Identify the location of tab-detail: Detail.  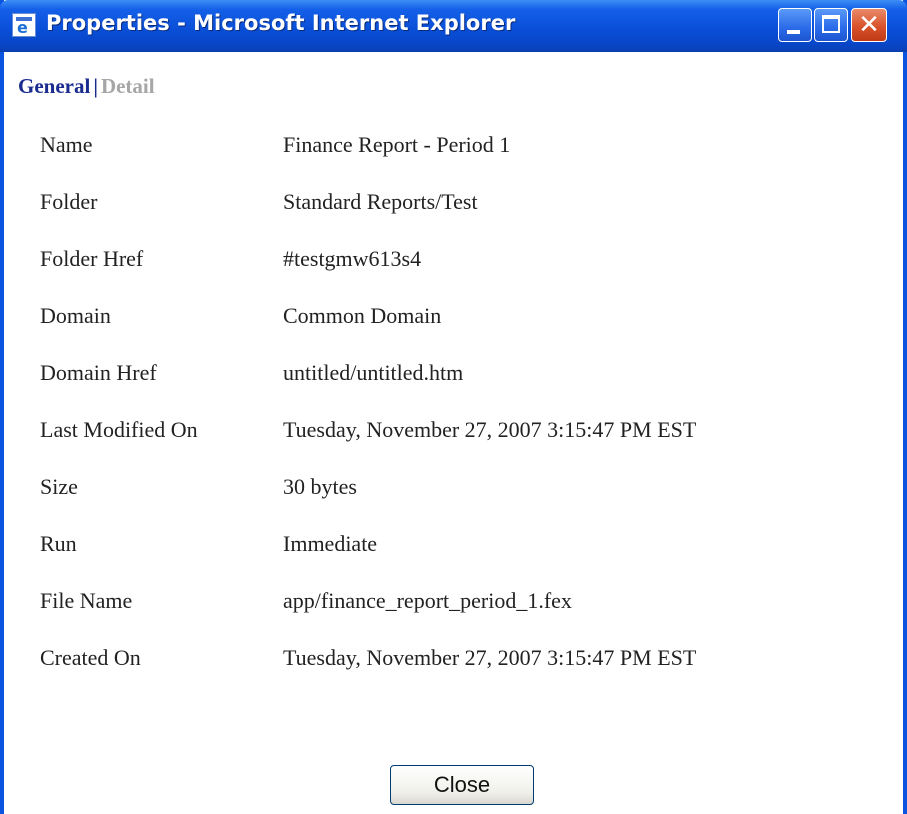
(128, 86).